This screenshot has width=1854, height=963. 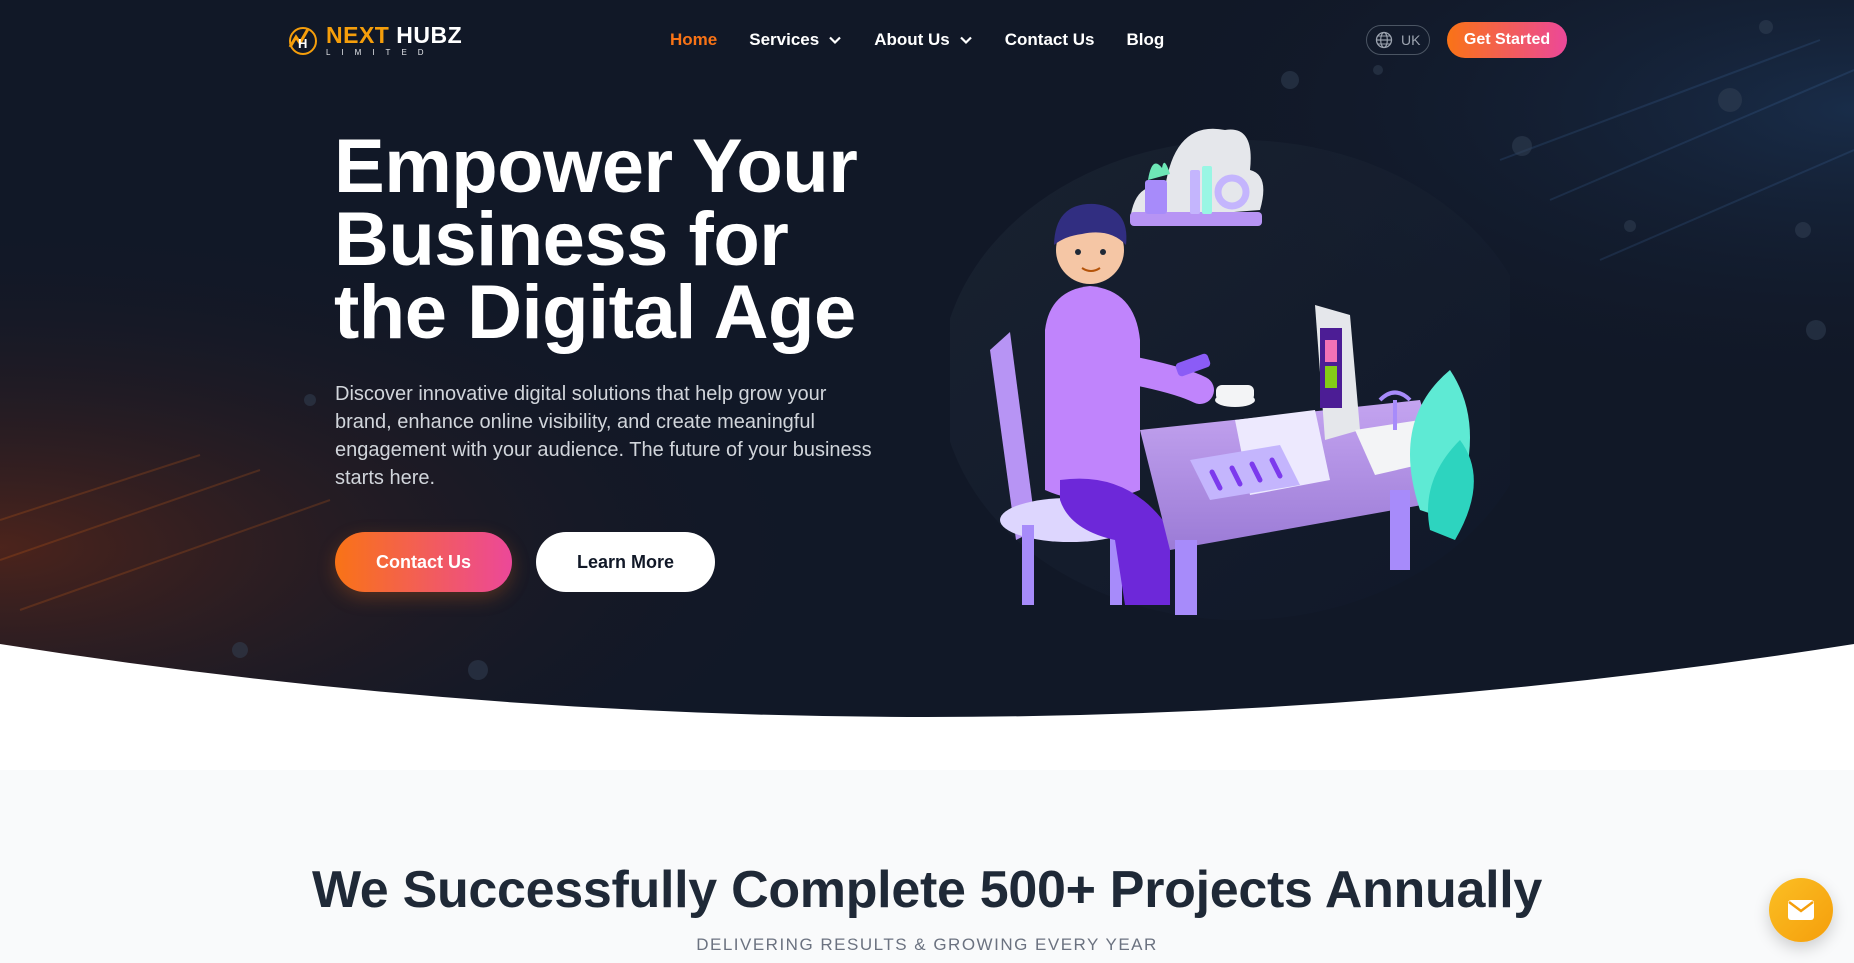 I want to click on globe-icon, so click(x=1384, y=40).